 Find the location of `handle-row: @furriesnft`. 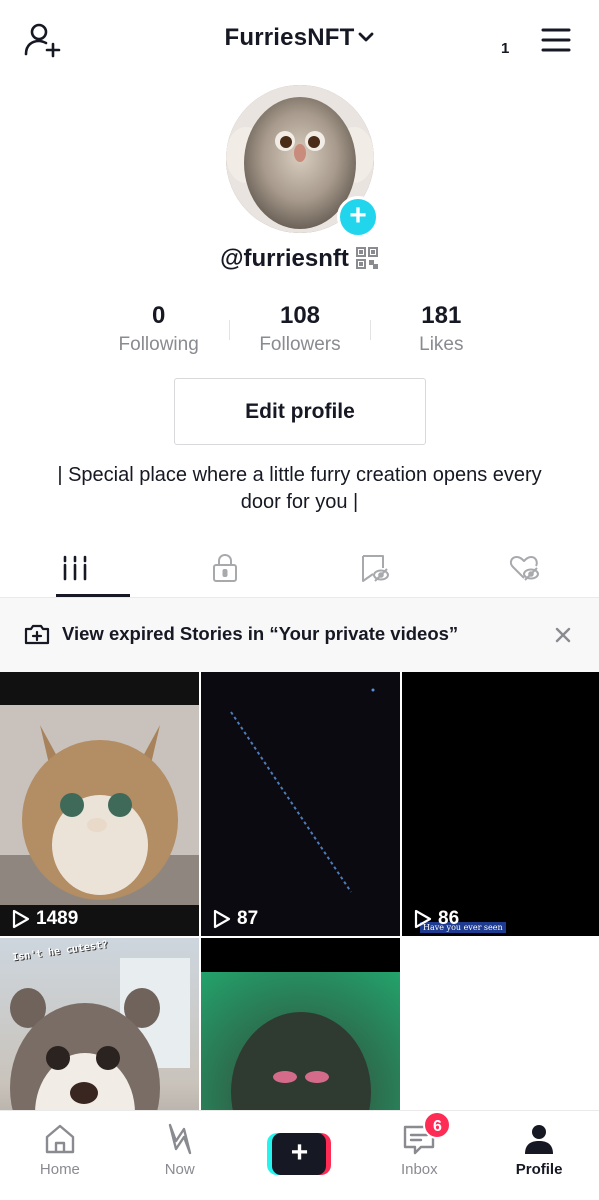

handle-row: @furriesnft is located at coordinates (299, 259).